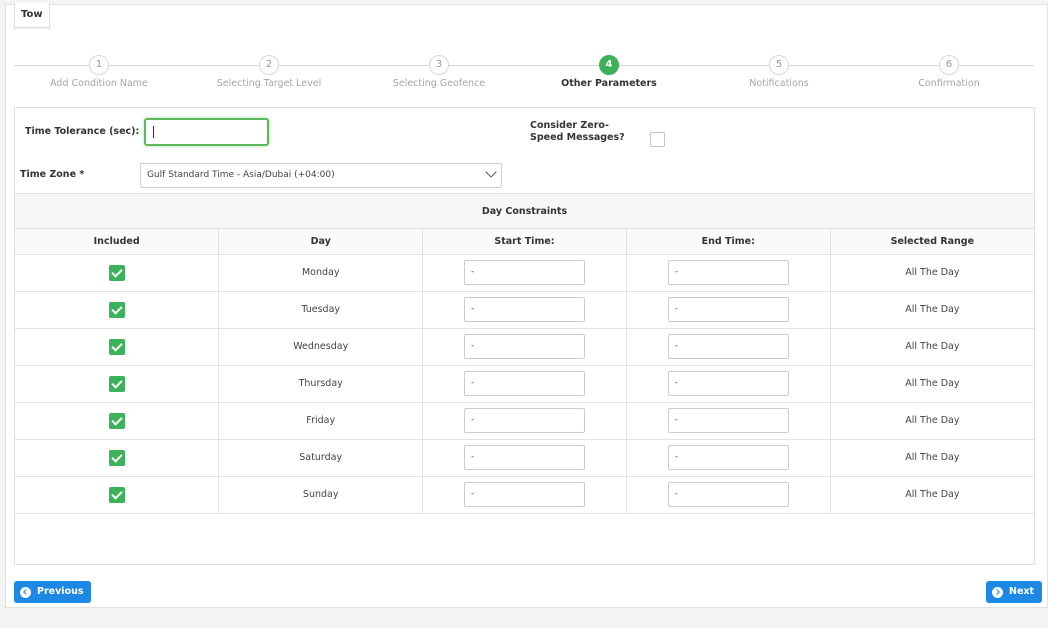 This screenshot has width=1048, height=628. I want to click on table-row: Wednesday - - All The Day, so click(524, 346).